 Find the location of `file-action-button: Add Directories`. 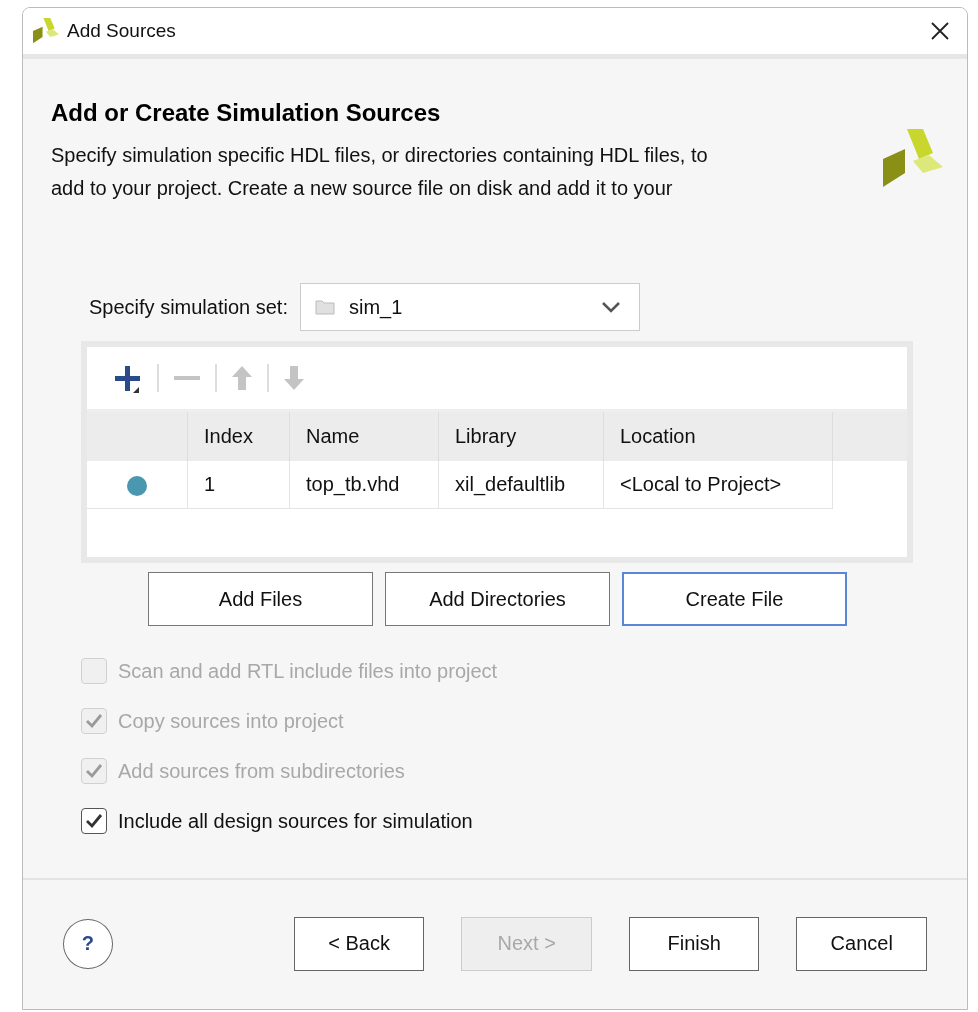

file-action-button: Add Directories is located at coordinates (497, 599).